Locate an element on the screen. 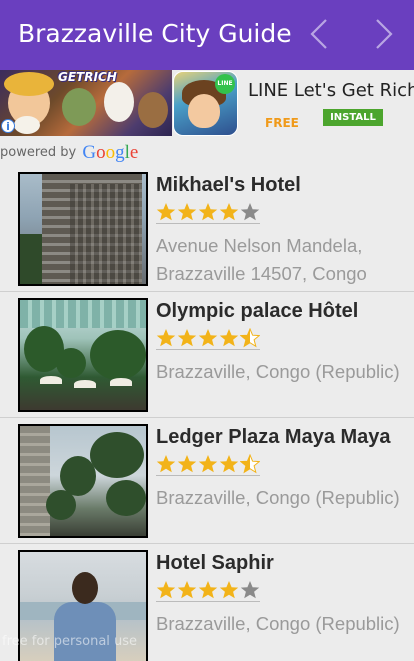  info-icon: i is located at coordinates (8, 126).